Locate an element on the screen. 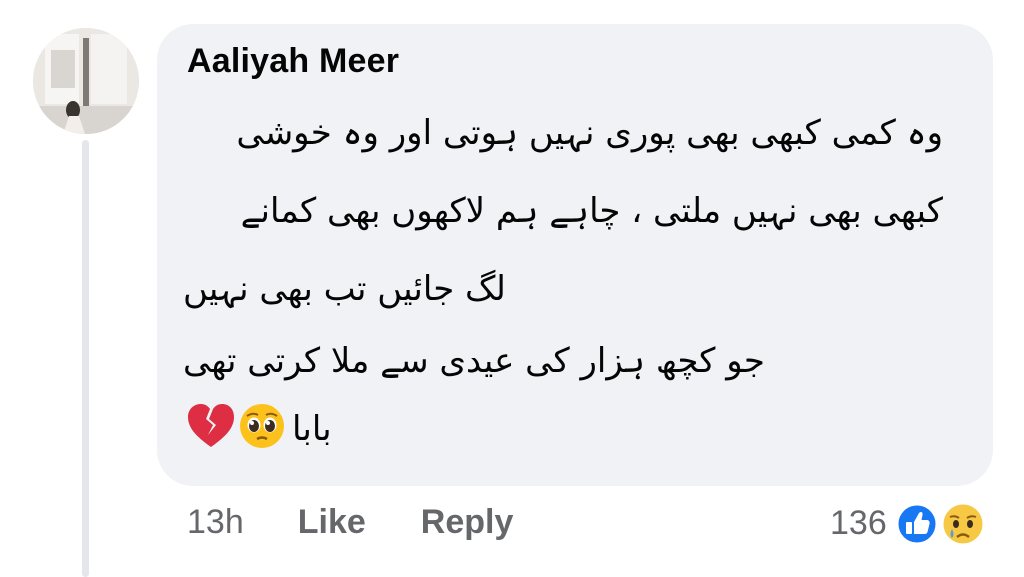 The image size is (1024, 577). pleading-face-emoji is located at coordinates (262, 428).